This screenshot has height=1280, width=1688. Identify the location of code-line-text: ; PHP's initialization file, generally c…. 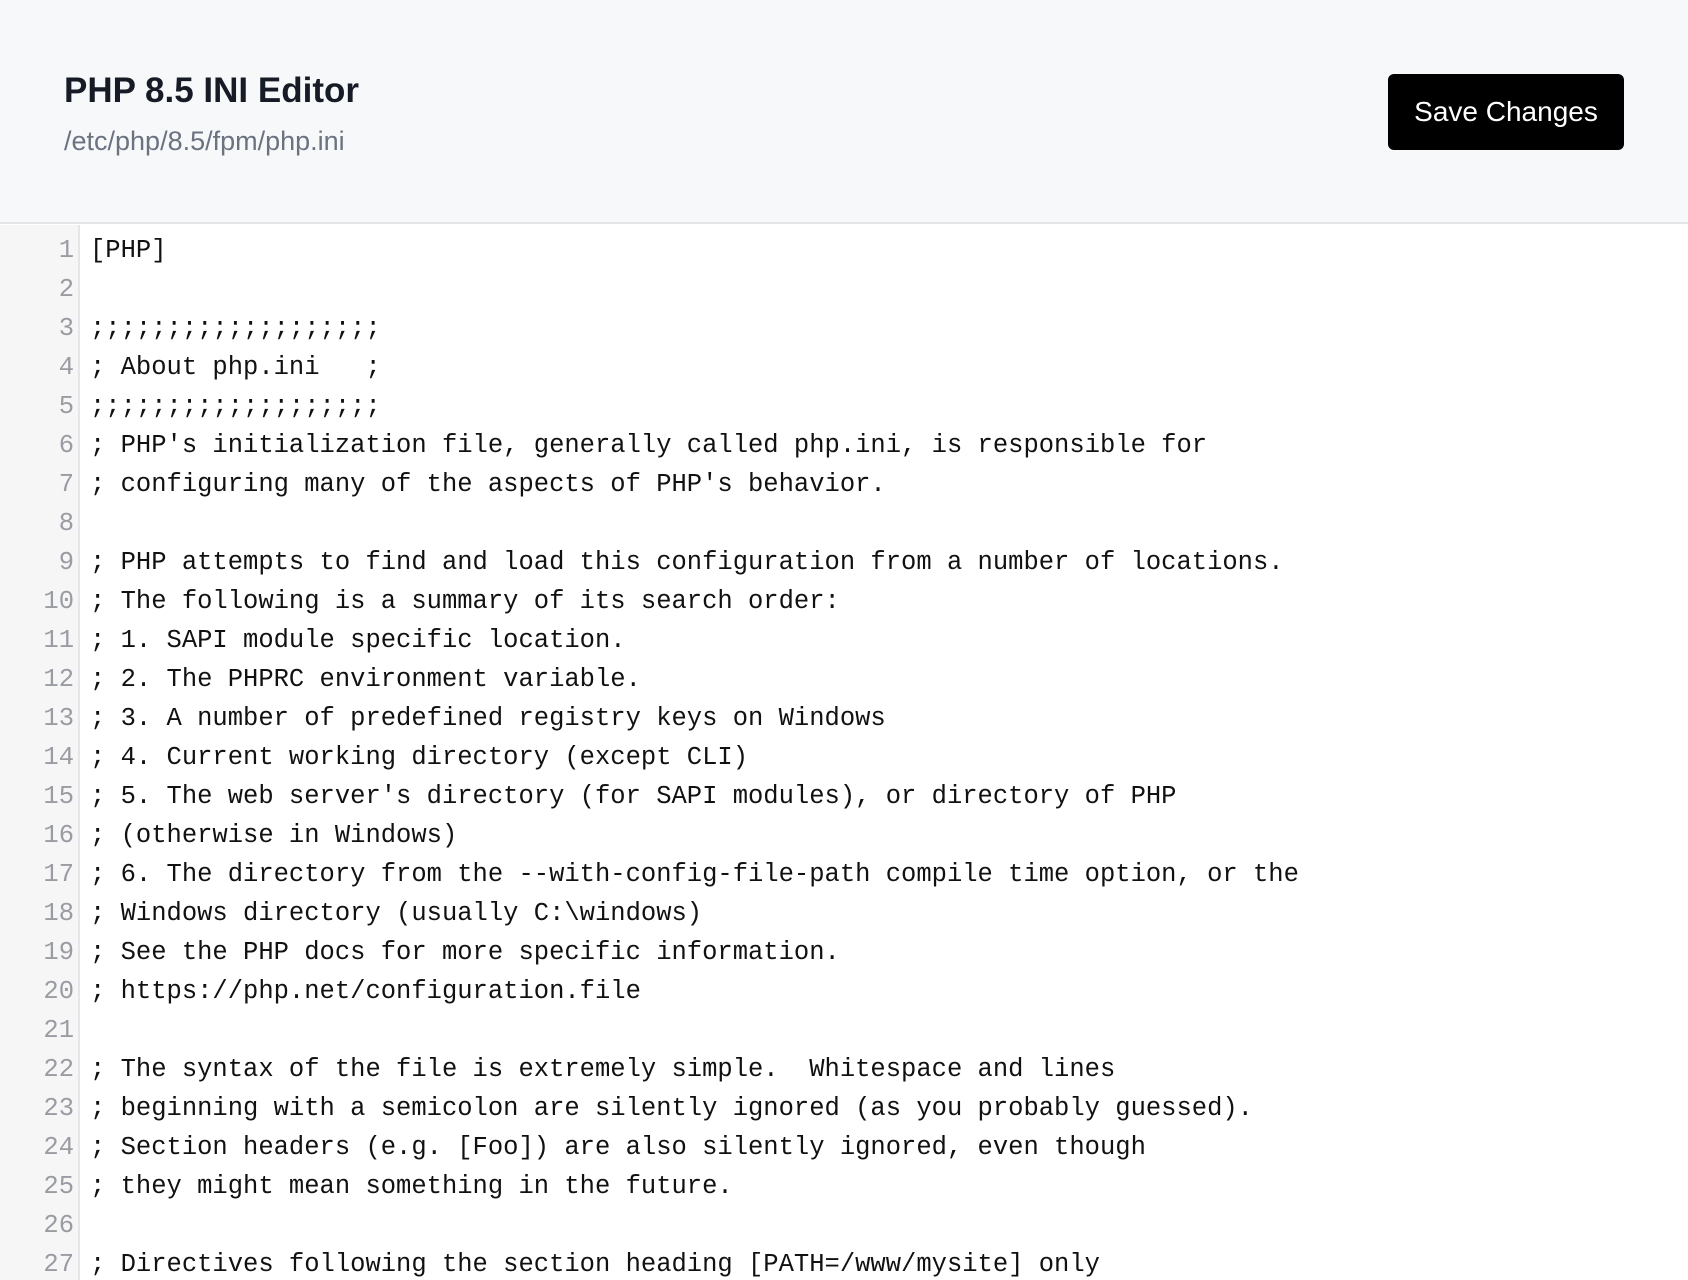
(648, 445).